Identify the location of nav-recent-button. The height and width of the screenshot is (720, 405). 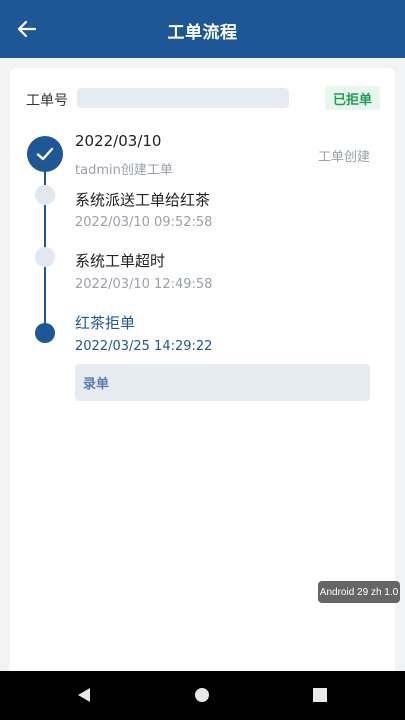
(320, 695).